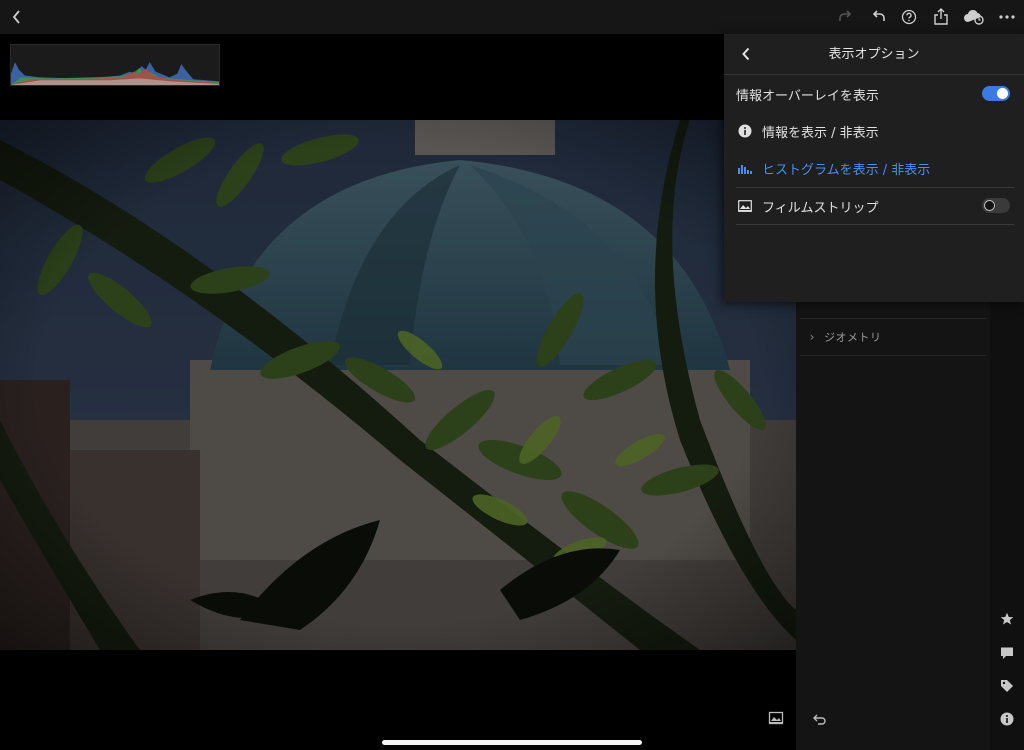 The width and height of the screenshot is (1024, 750). I want to click on help-icon, so click(909, 17).